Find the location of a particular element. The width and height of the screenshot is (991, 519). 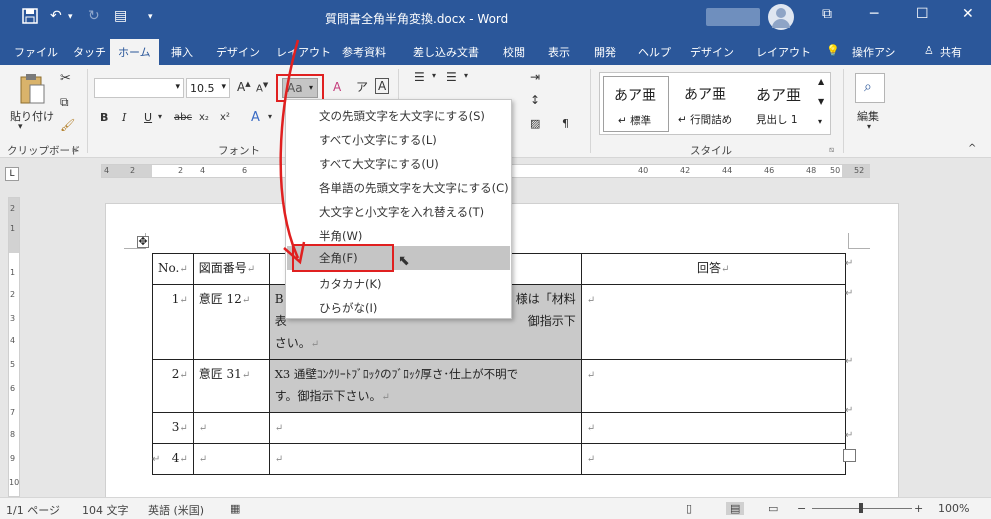

red-arrow-annotation is located at coordinates (292, 152).